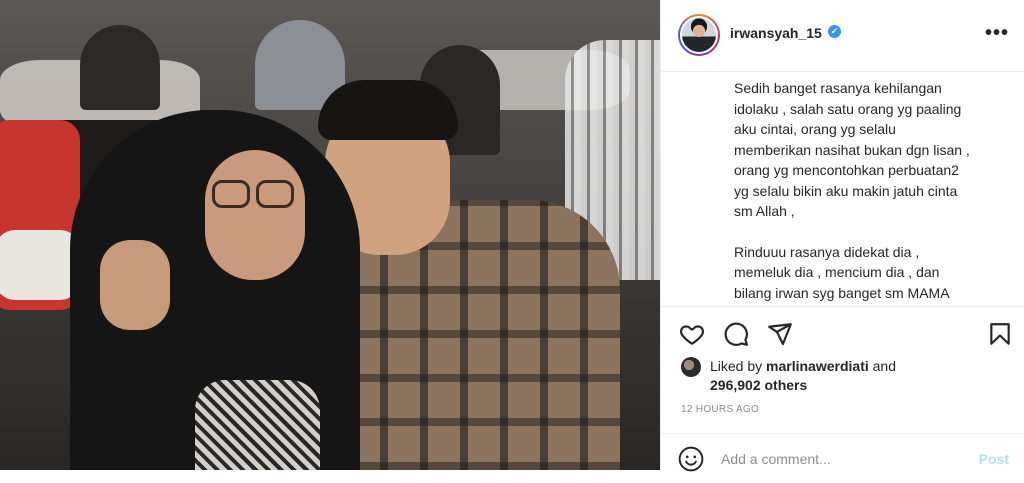  I want to click on caption-line: memberikan nasihat bukan dgn lisan ,, so click(852, 149).